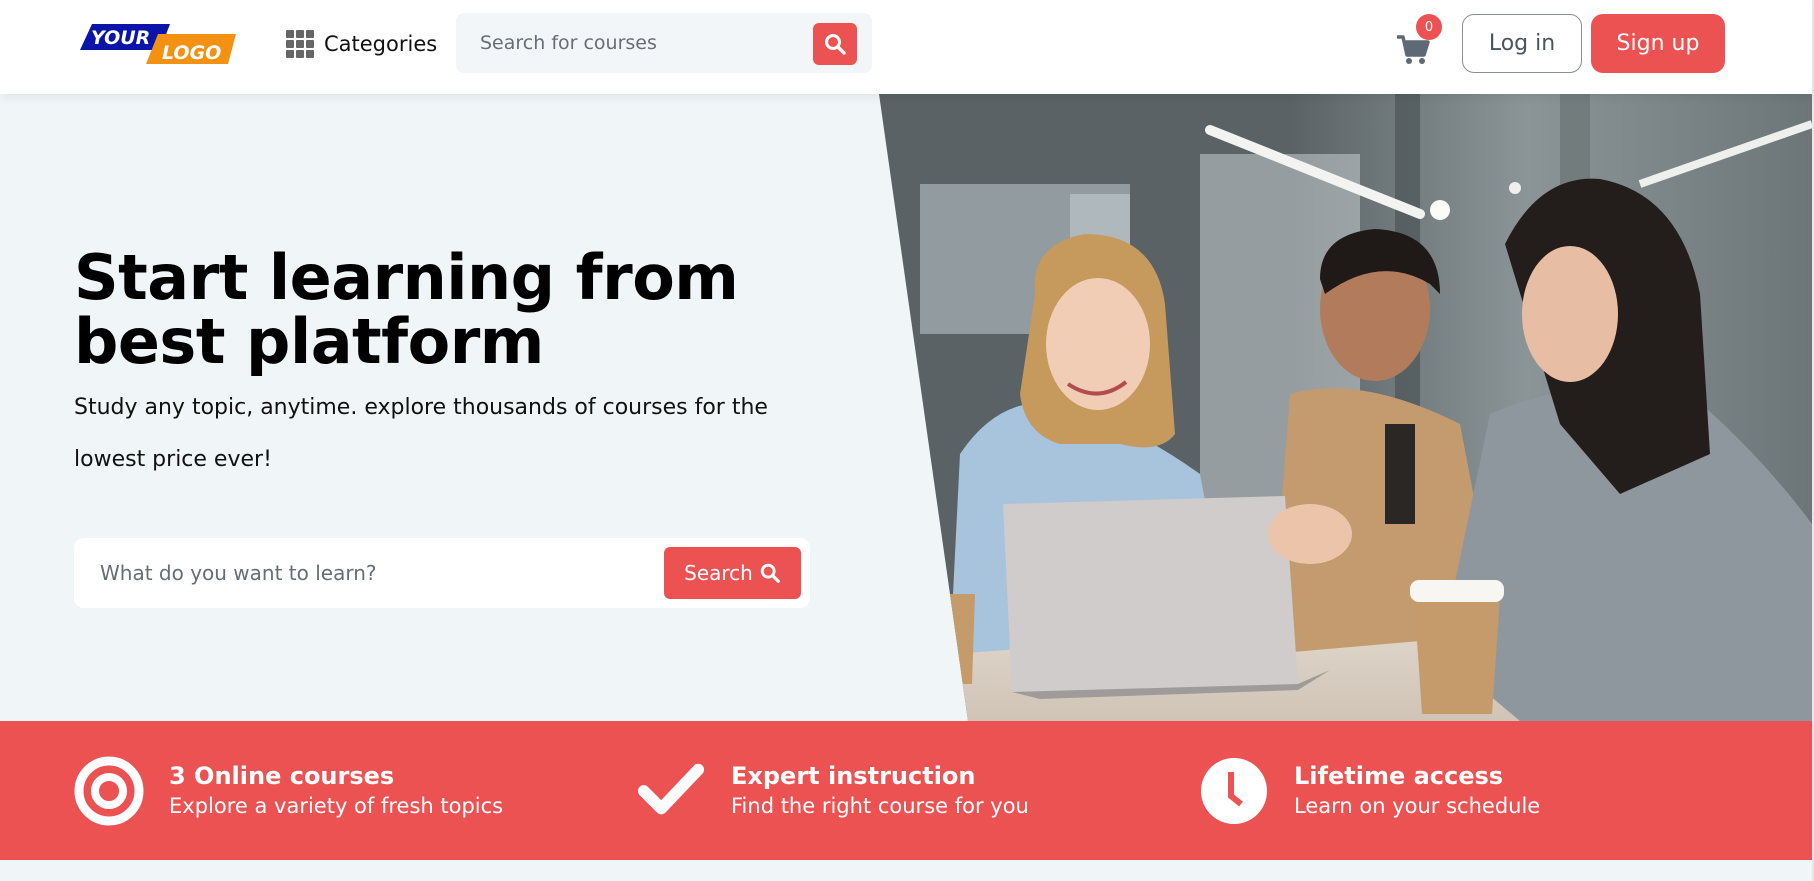 The image size is (1814, 881). Describe the element at coordinates (1369, 791) in the screenshot. I see `feature-lifetime-access: Lifetime access Learn on your schedule` at that location.